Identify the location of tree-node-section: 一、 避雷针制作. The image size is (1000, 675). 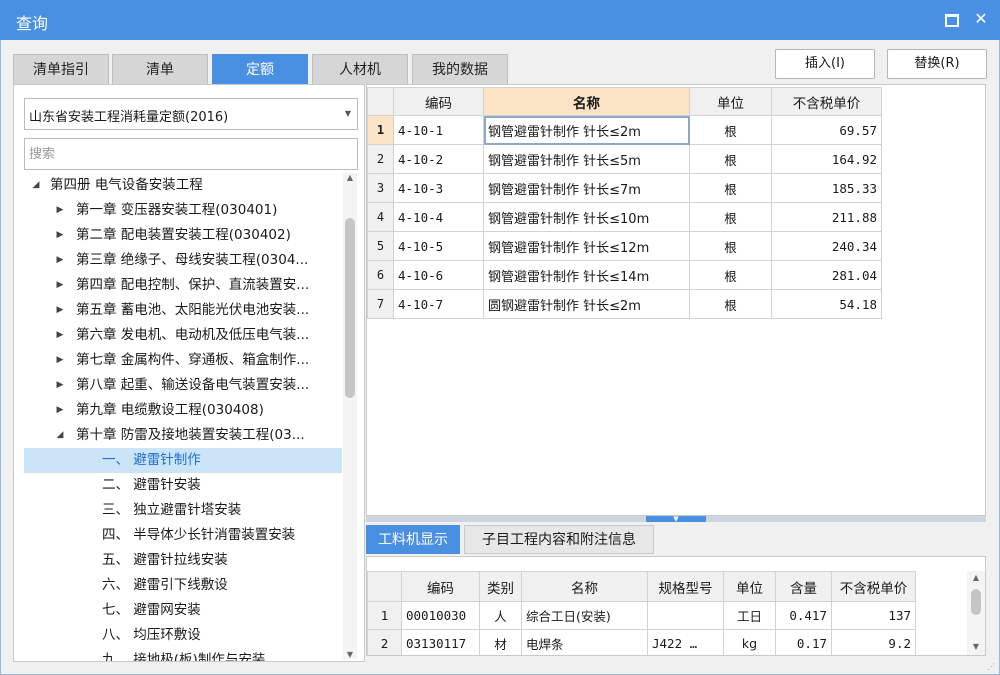
(183, 460).